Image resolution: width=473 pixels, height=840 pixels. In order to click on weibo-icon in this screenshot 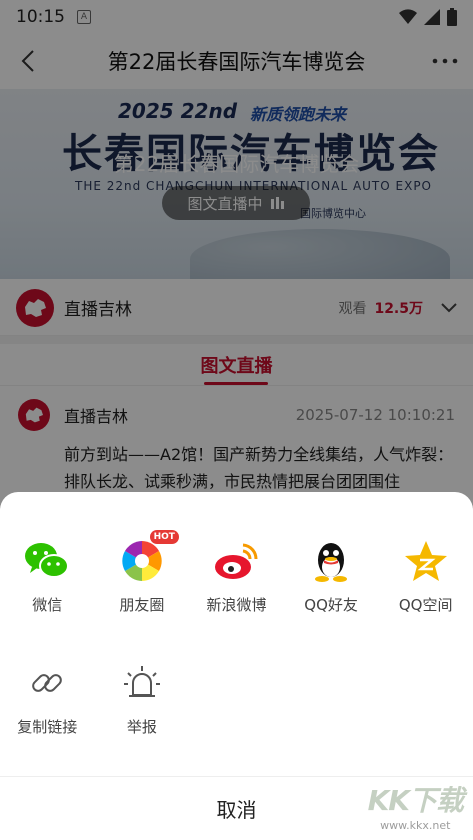, I will do `click(236, 561)`.